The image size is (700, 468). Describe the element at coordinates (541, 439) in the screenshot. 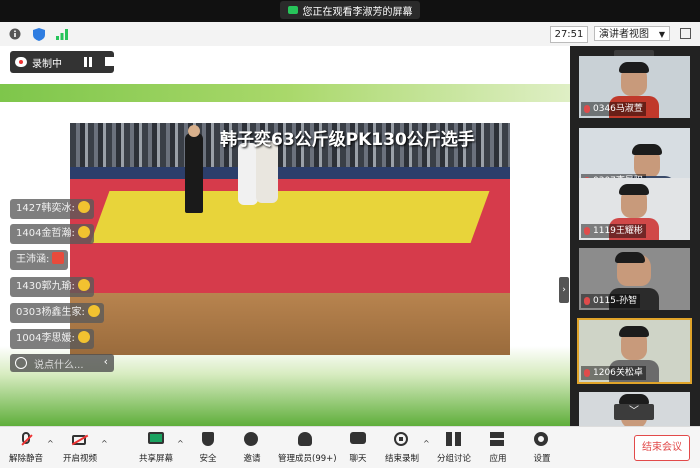

I see `gear-icon` at that location.